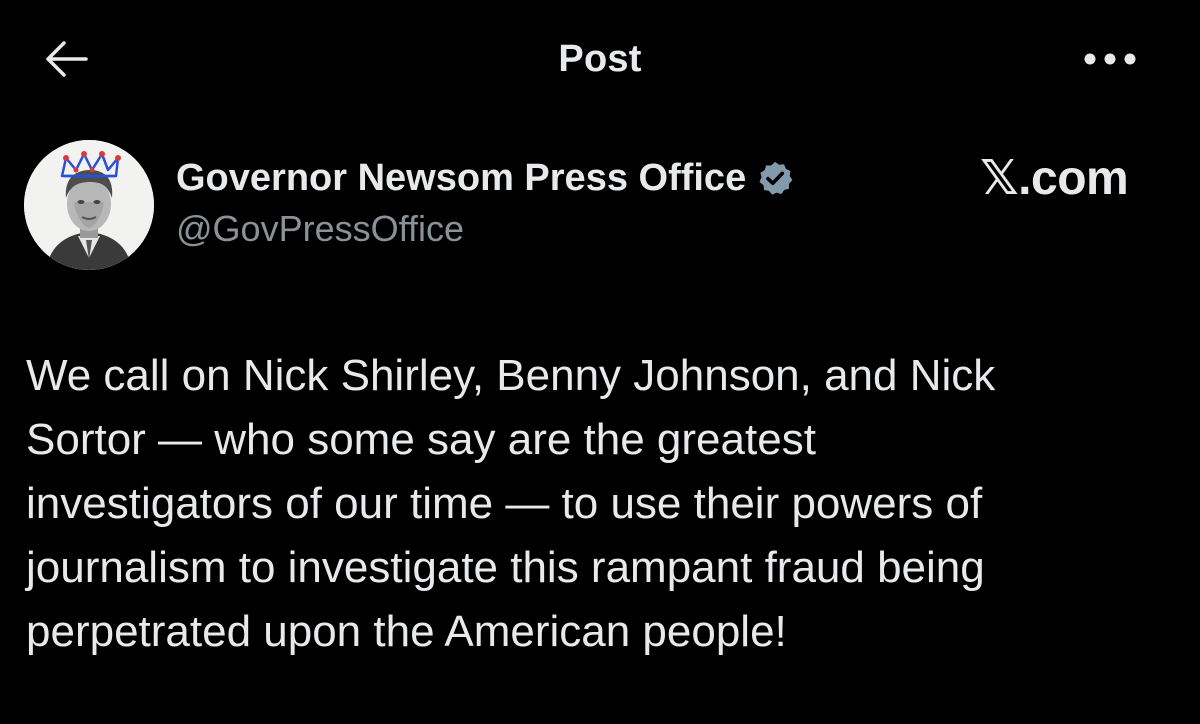  Describe the element at coordinates (1054, 178) in the screenshot. I see `x-com-watermark: 𝕏.com` at that location.